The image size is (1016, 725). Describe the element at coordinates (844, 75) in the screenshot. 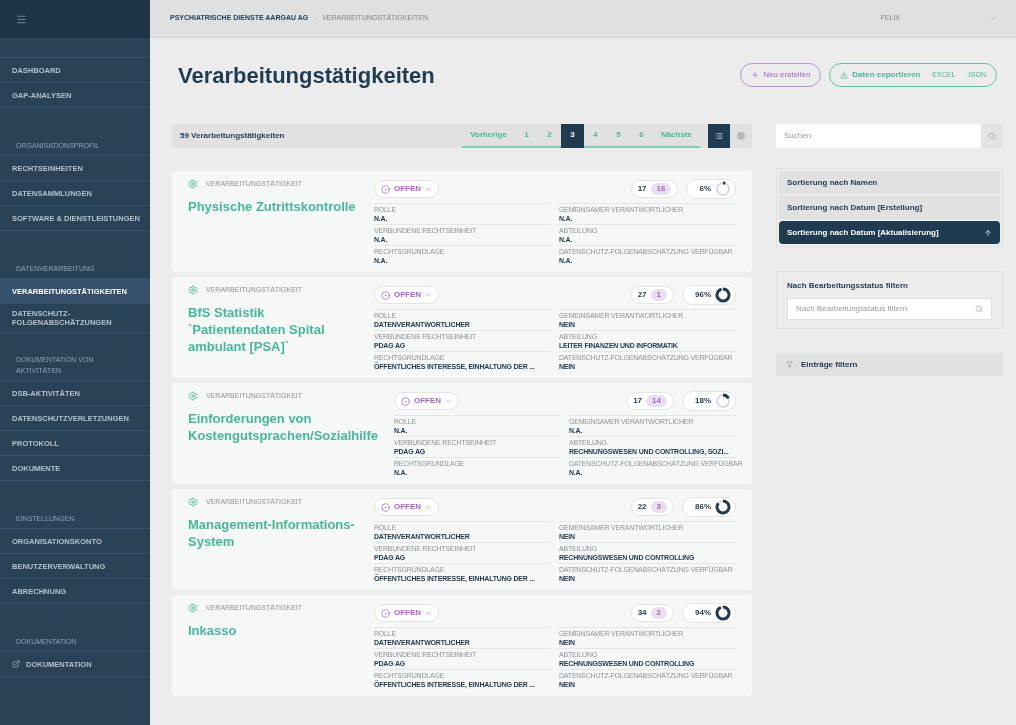

I see `download-icon` at that location.